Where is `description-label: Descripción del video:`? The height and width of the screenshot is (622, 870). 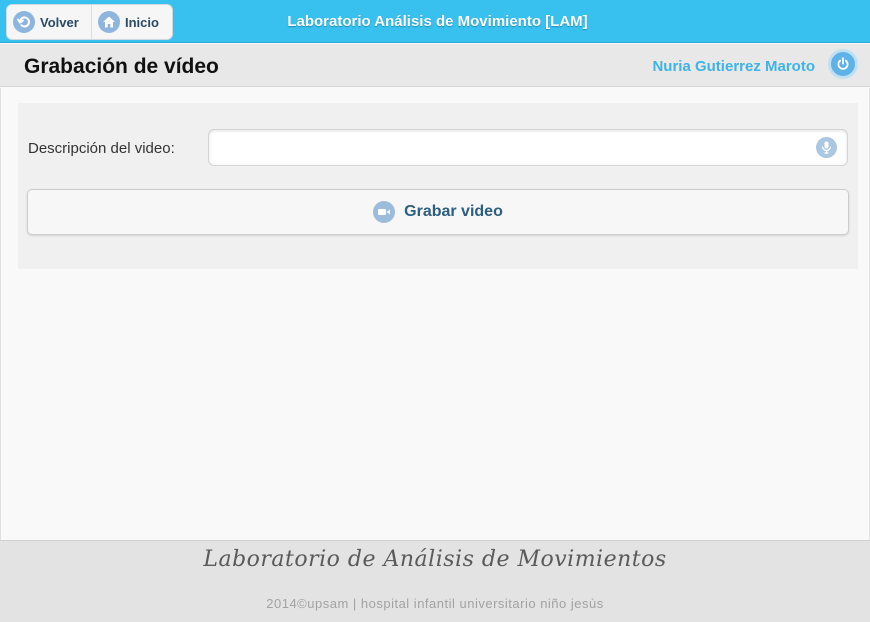 description-label: Descripción del video: is located at coordinates (101, 148).